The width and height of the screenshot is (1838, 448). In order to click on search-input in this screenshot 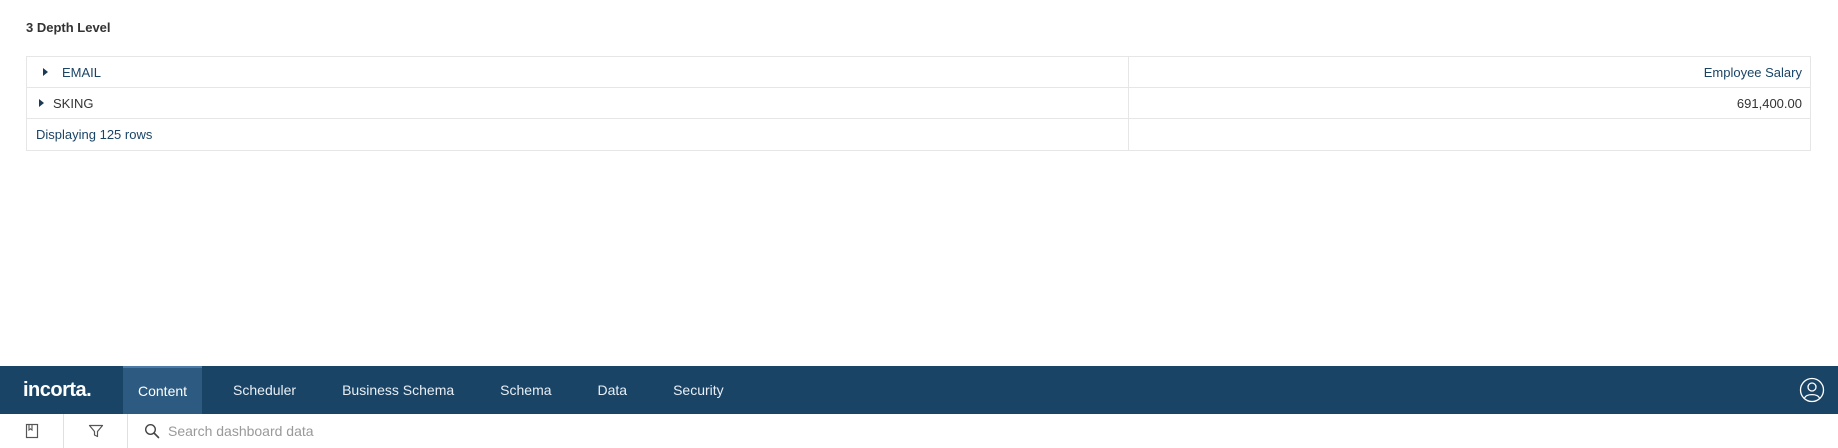, I will do `click(368, 431)`.